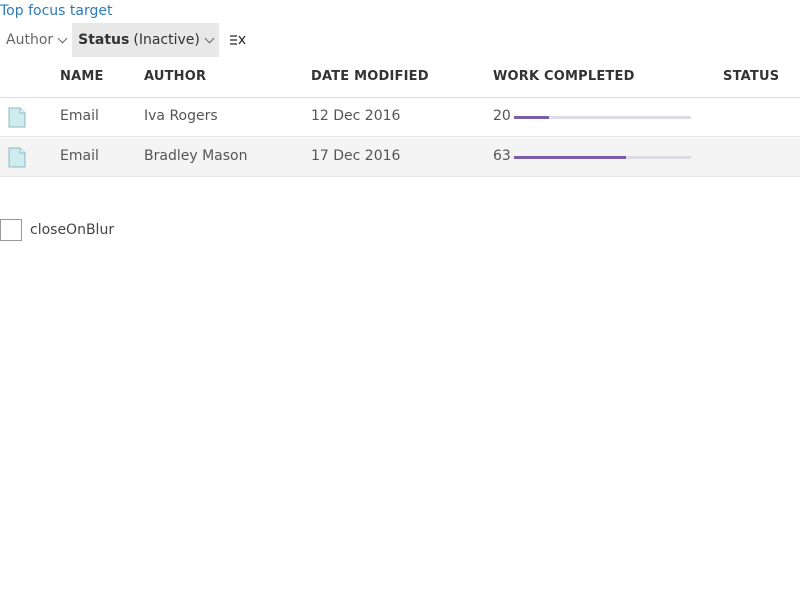  I want to click on cell-author: Iva Rogers, so click(181, 116).